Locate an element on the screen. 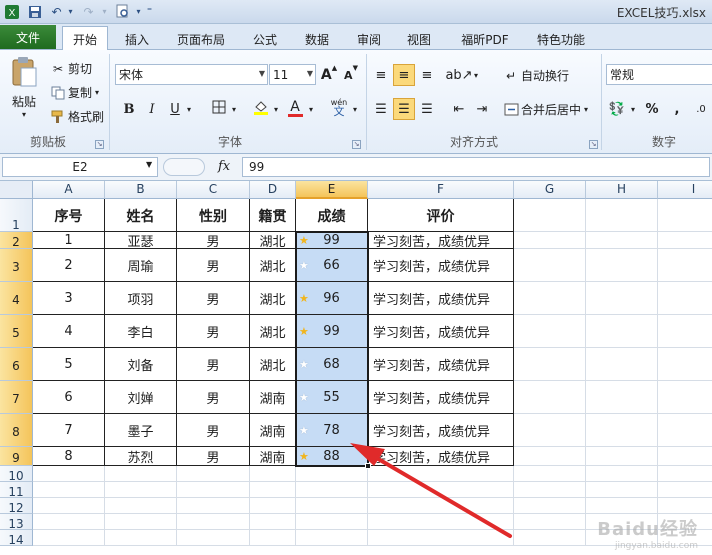 The width and height of the screenshot is (712, 555). paste-icon is located at coordinates (24, 73).